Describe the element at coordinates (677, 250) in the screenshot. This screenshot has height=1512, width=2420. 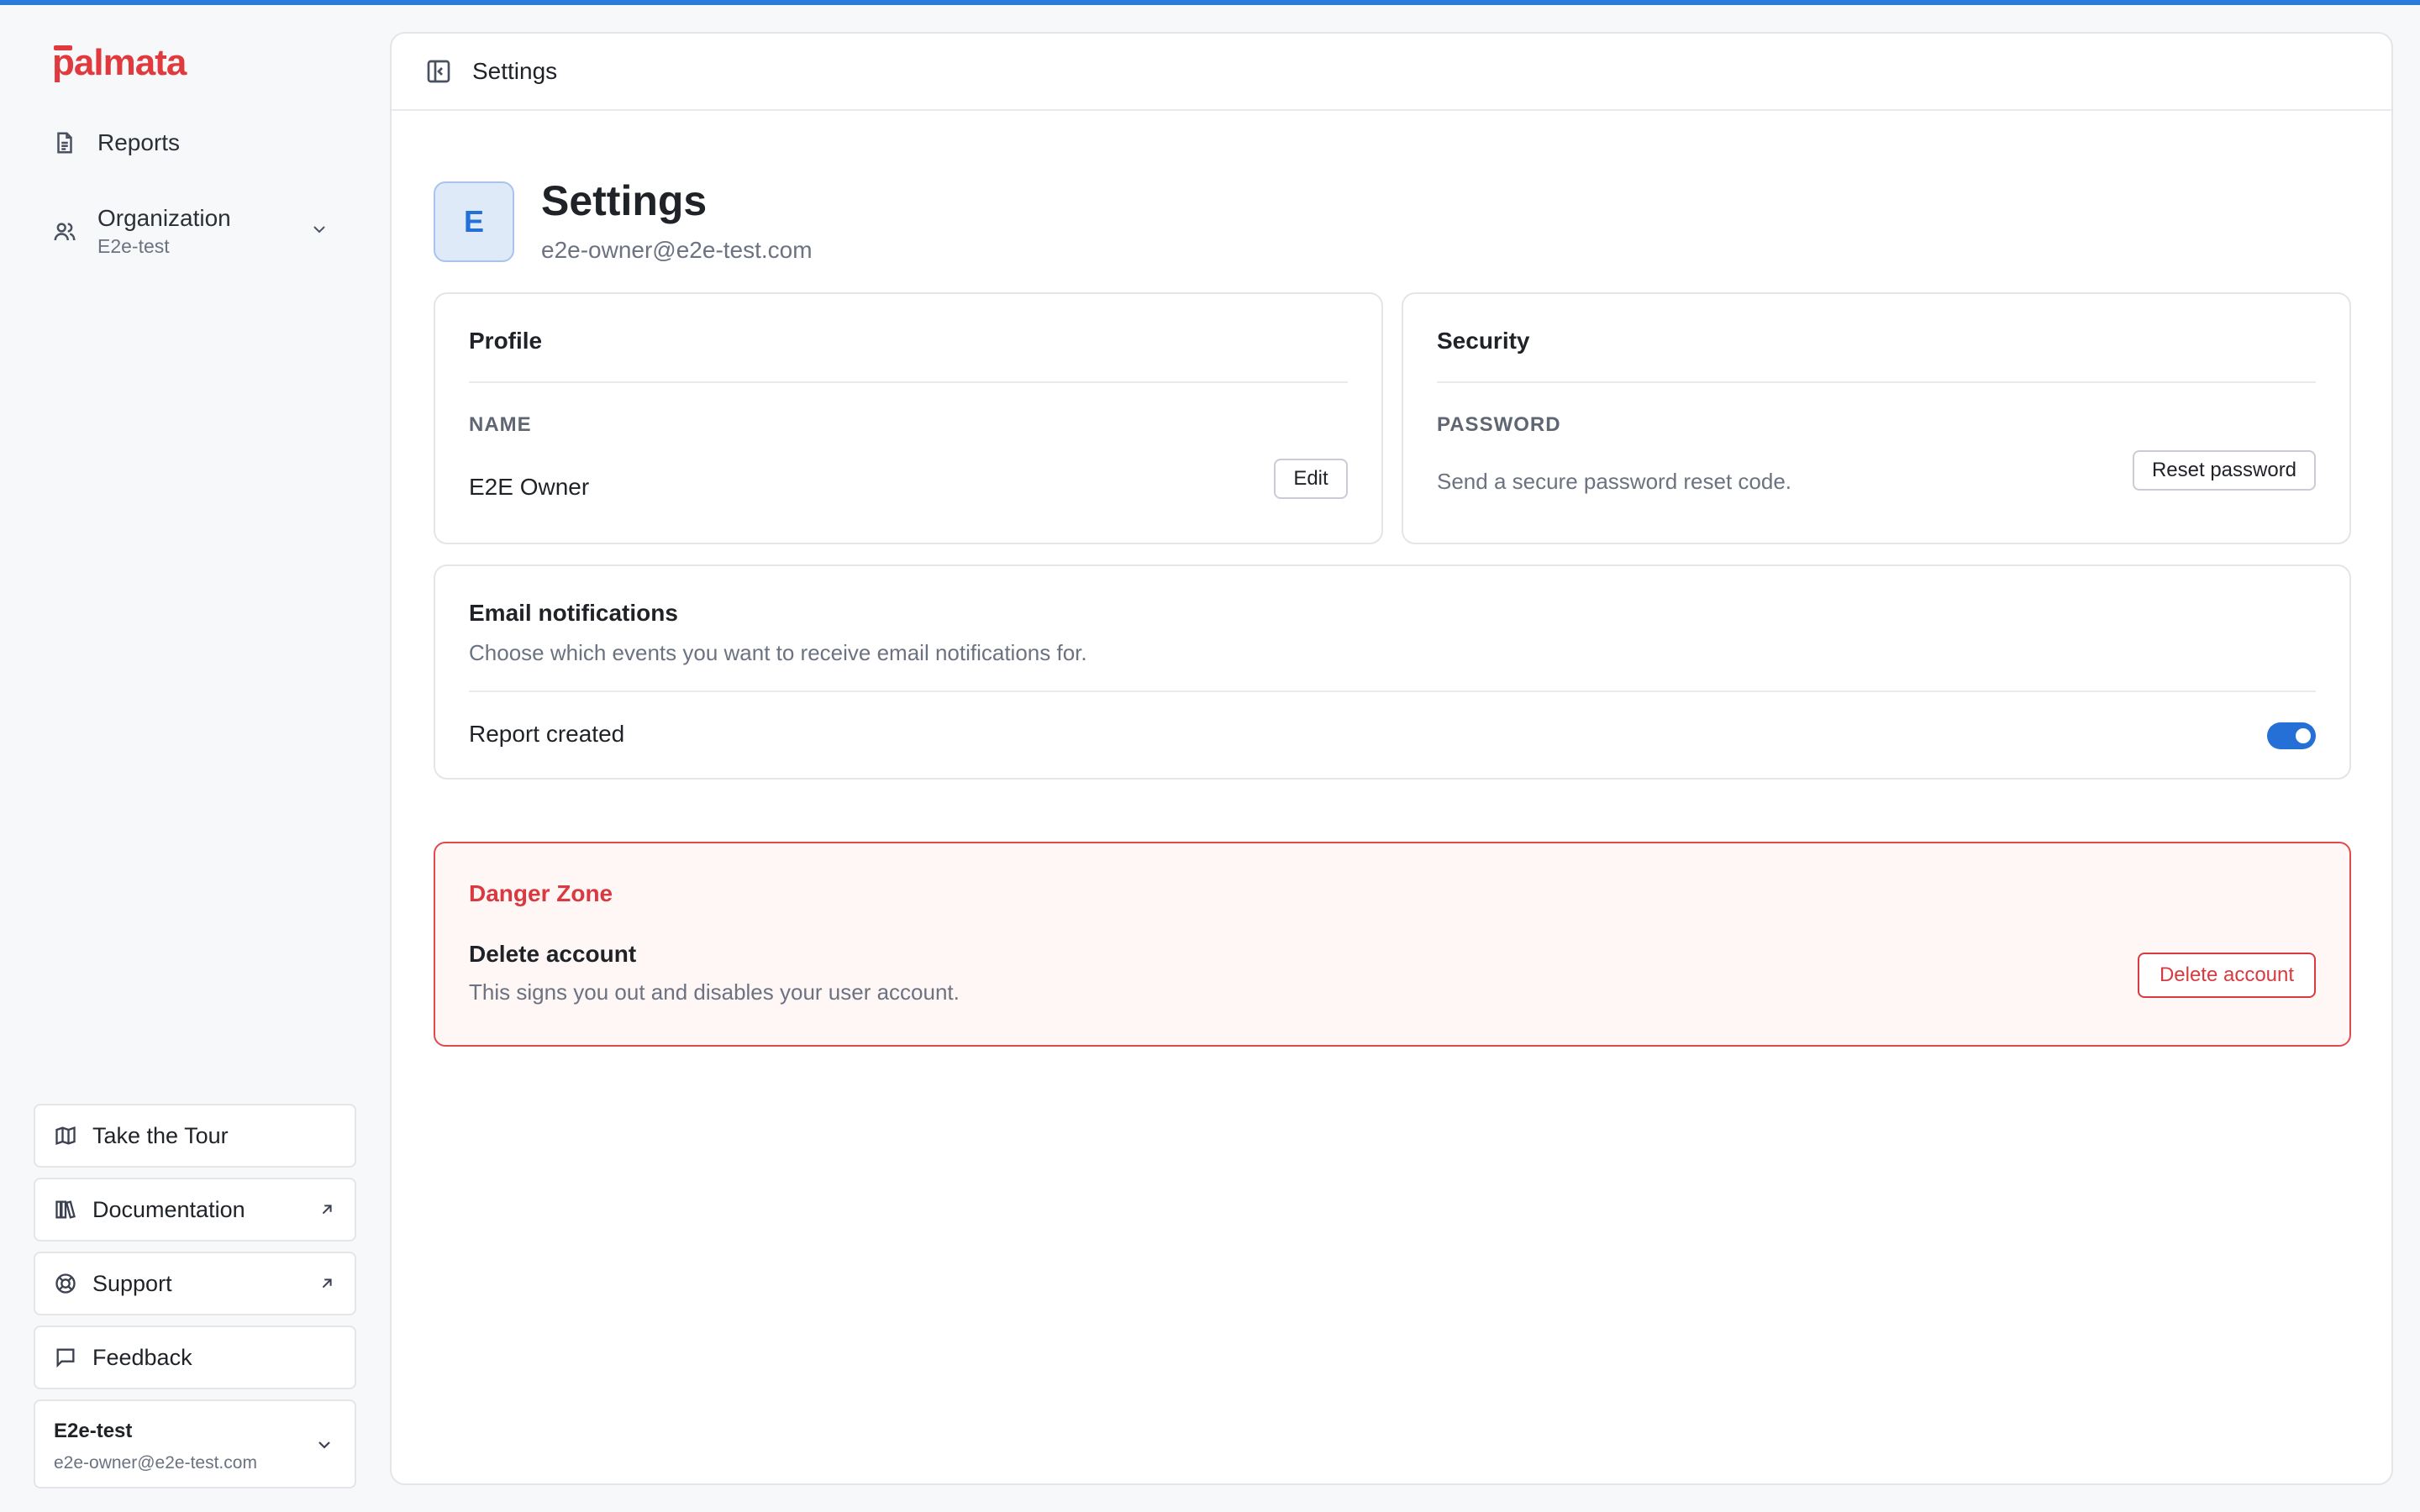
I see `user-email: e2e-owner@e2e-test.com` at that location.